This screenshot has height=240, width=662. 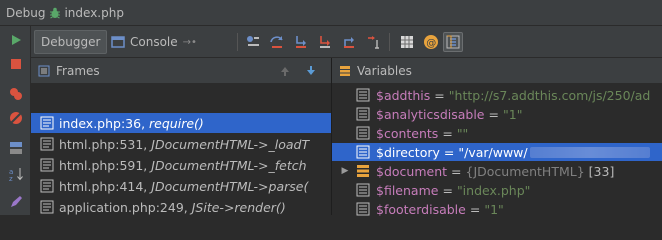 What do you see at coordinates (190, 42) in the screenshot?
I see `pin-icon: →•` at bounding box center [190, 42].